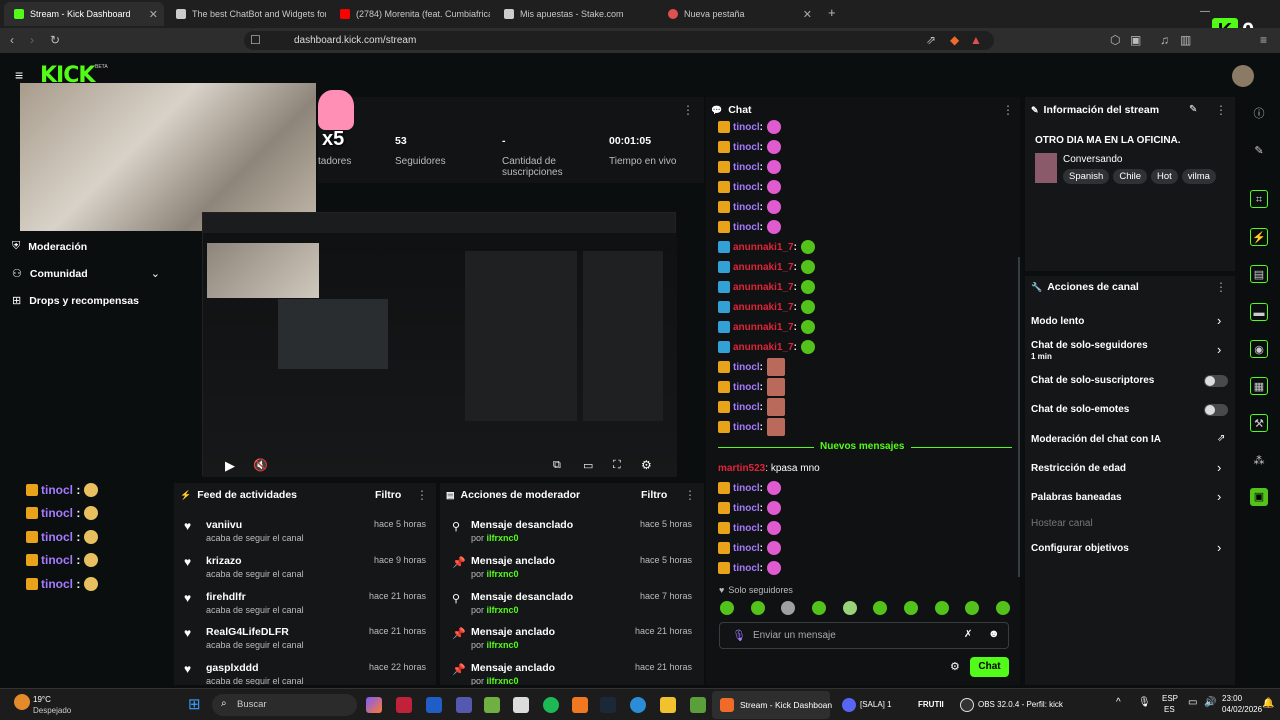 This screenshot has width=1280, height=720. What do you see at coordinates (1057, 321) in the screenshot?
I see `slow-mode-item: Modo lento` at bounding box center [1057, 321].